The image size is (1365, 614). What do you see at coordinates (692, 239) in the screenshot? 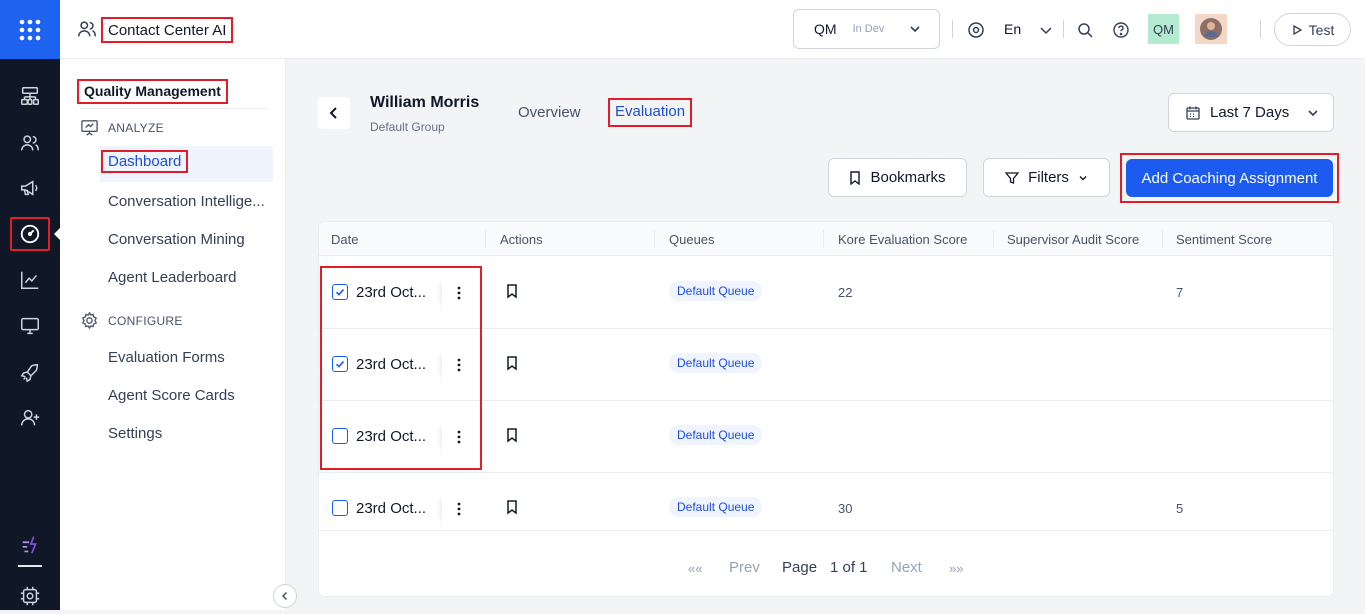
I see `column-header-queues: Queues` at bounding box center [692, 239].